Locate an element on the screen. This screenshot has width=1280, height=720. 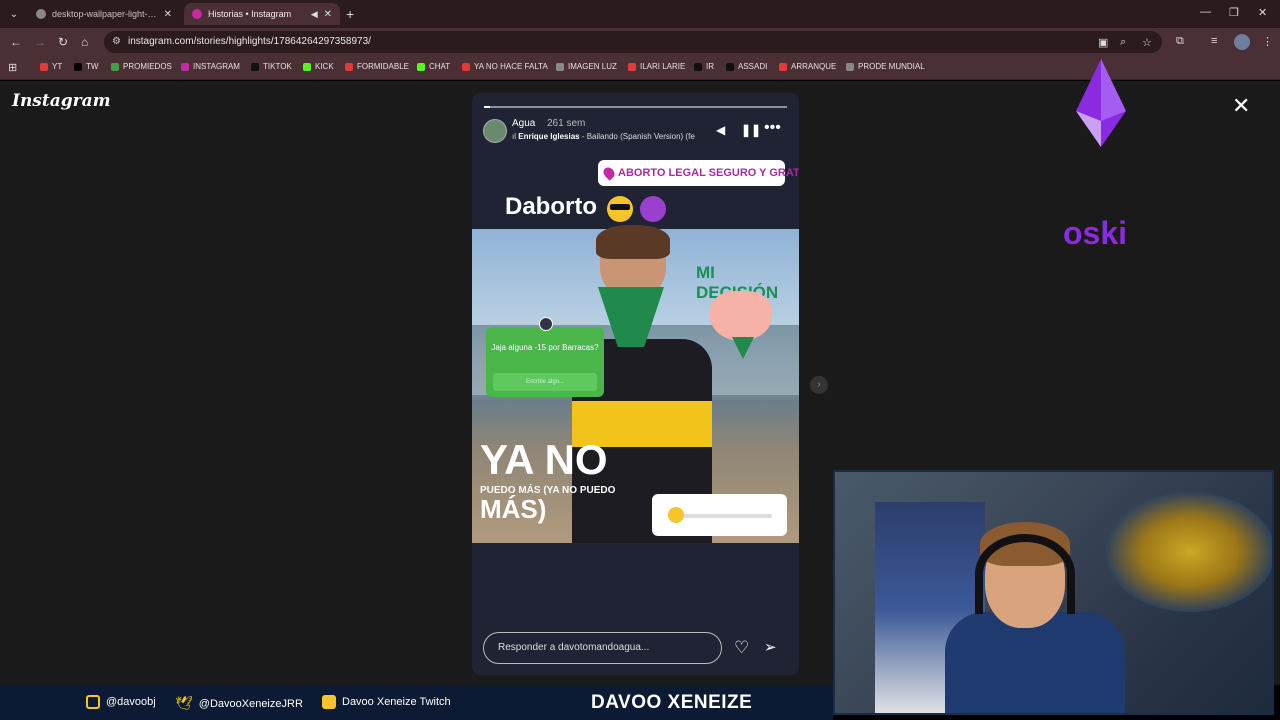
bookmark-item: YA NO HACE FALTA is located at coordinates (505, 66).